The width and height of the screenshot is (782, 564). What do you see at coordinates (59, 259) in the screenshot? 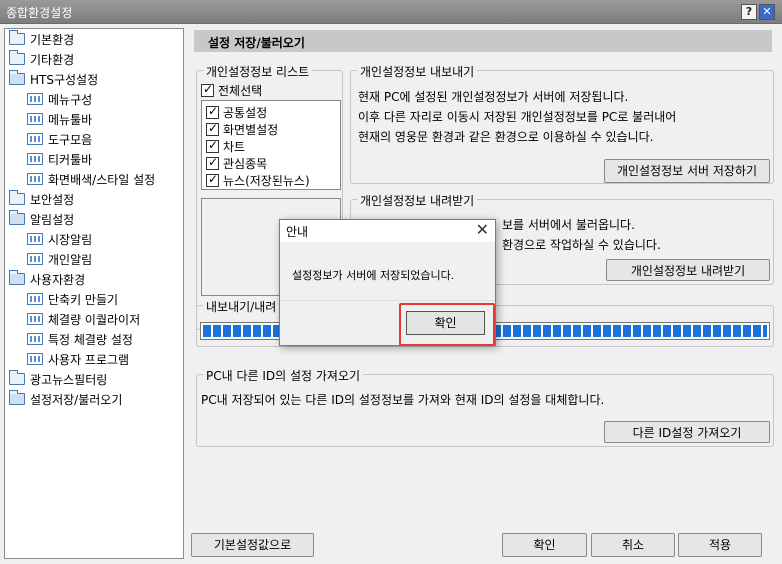
I see `tree-item-personal-alert: 개인알림` at bounding box center [59, 259].